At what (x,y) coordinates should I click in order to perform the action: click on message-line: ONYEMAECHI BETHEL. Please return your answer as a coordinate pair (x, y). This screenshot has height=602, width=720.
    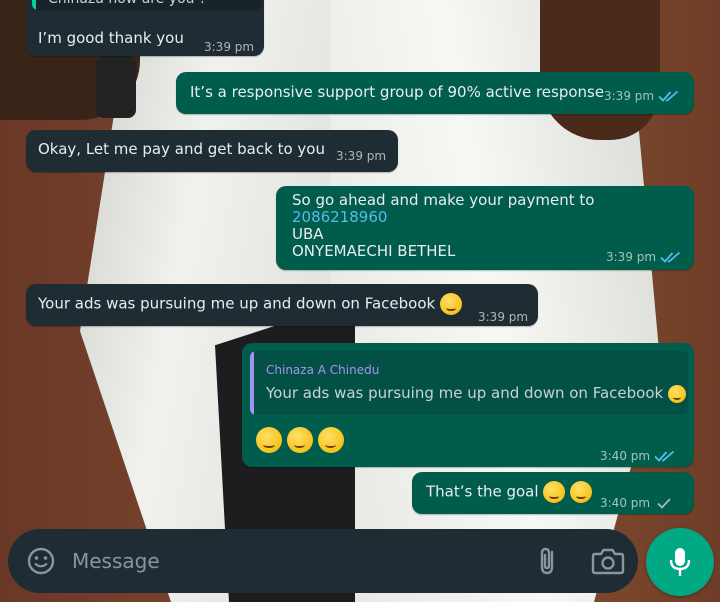
    Looking at the image, I should click on (374, 251).